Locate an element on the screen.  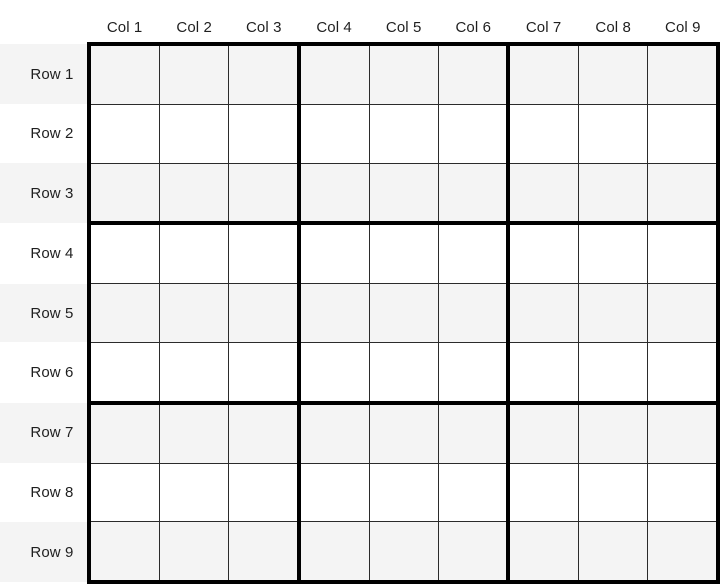
cell-r5c4 is located at coordinates (333, 313).